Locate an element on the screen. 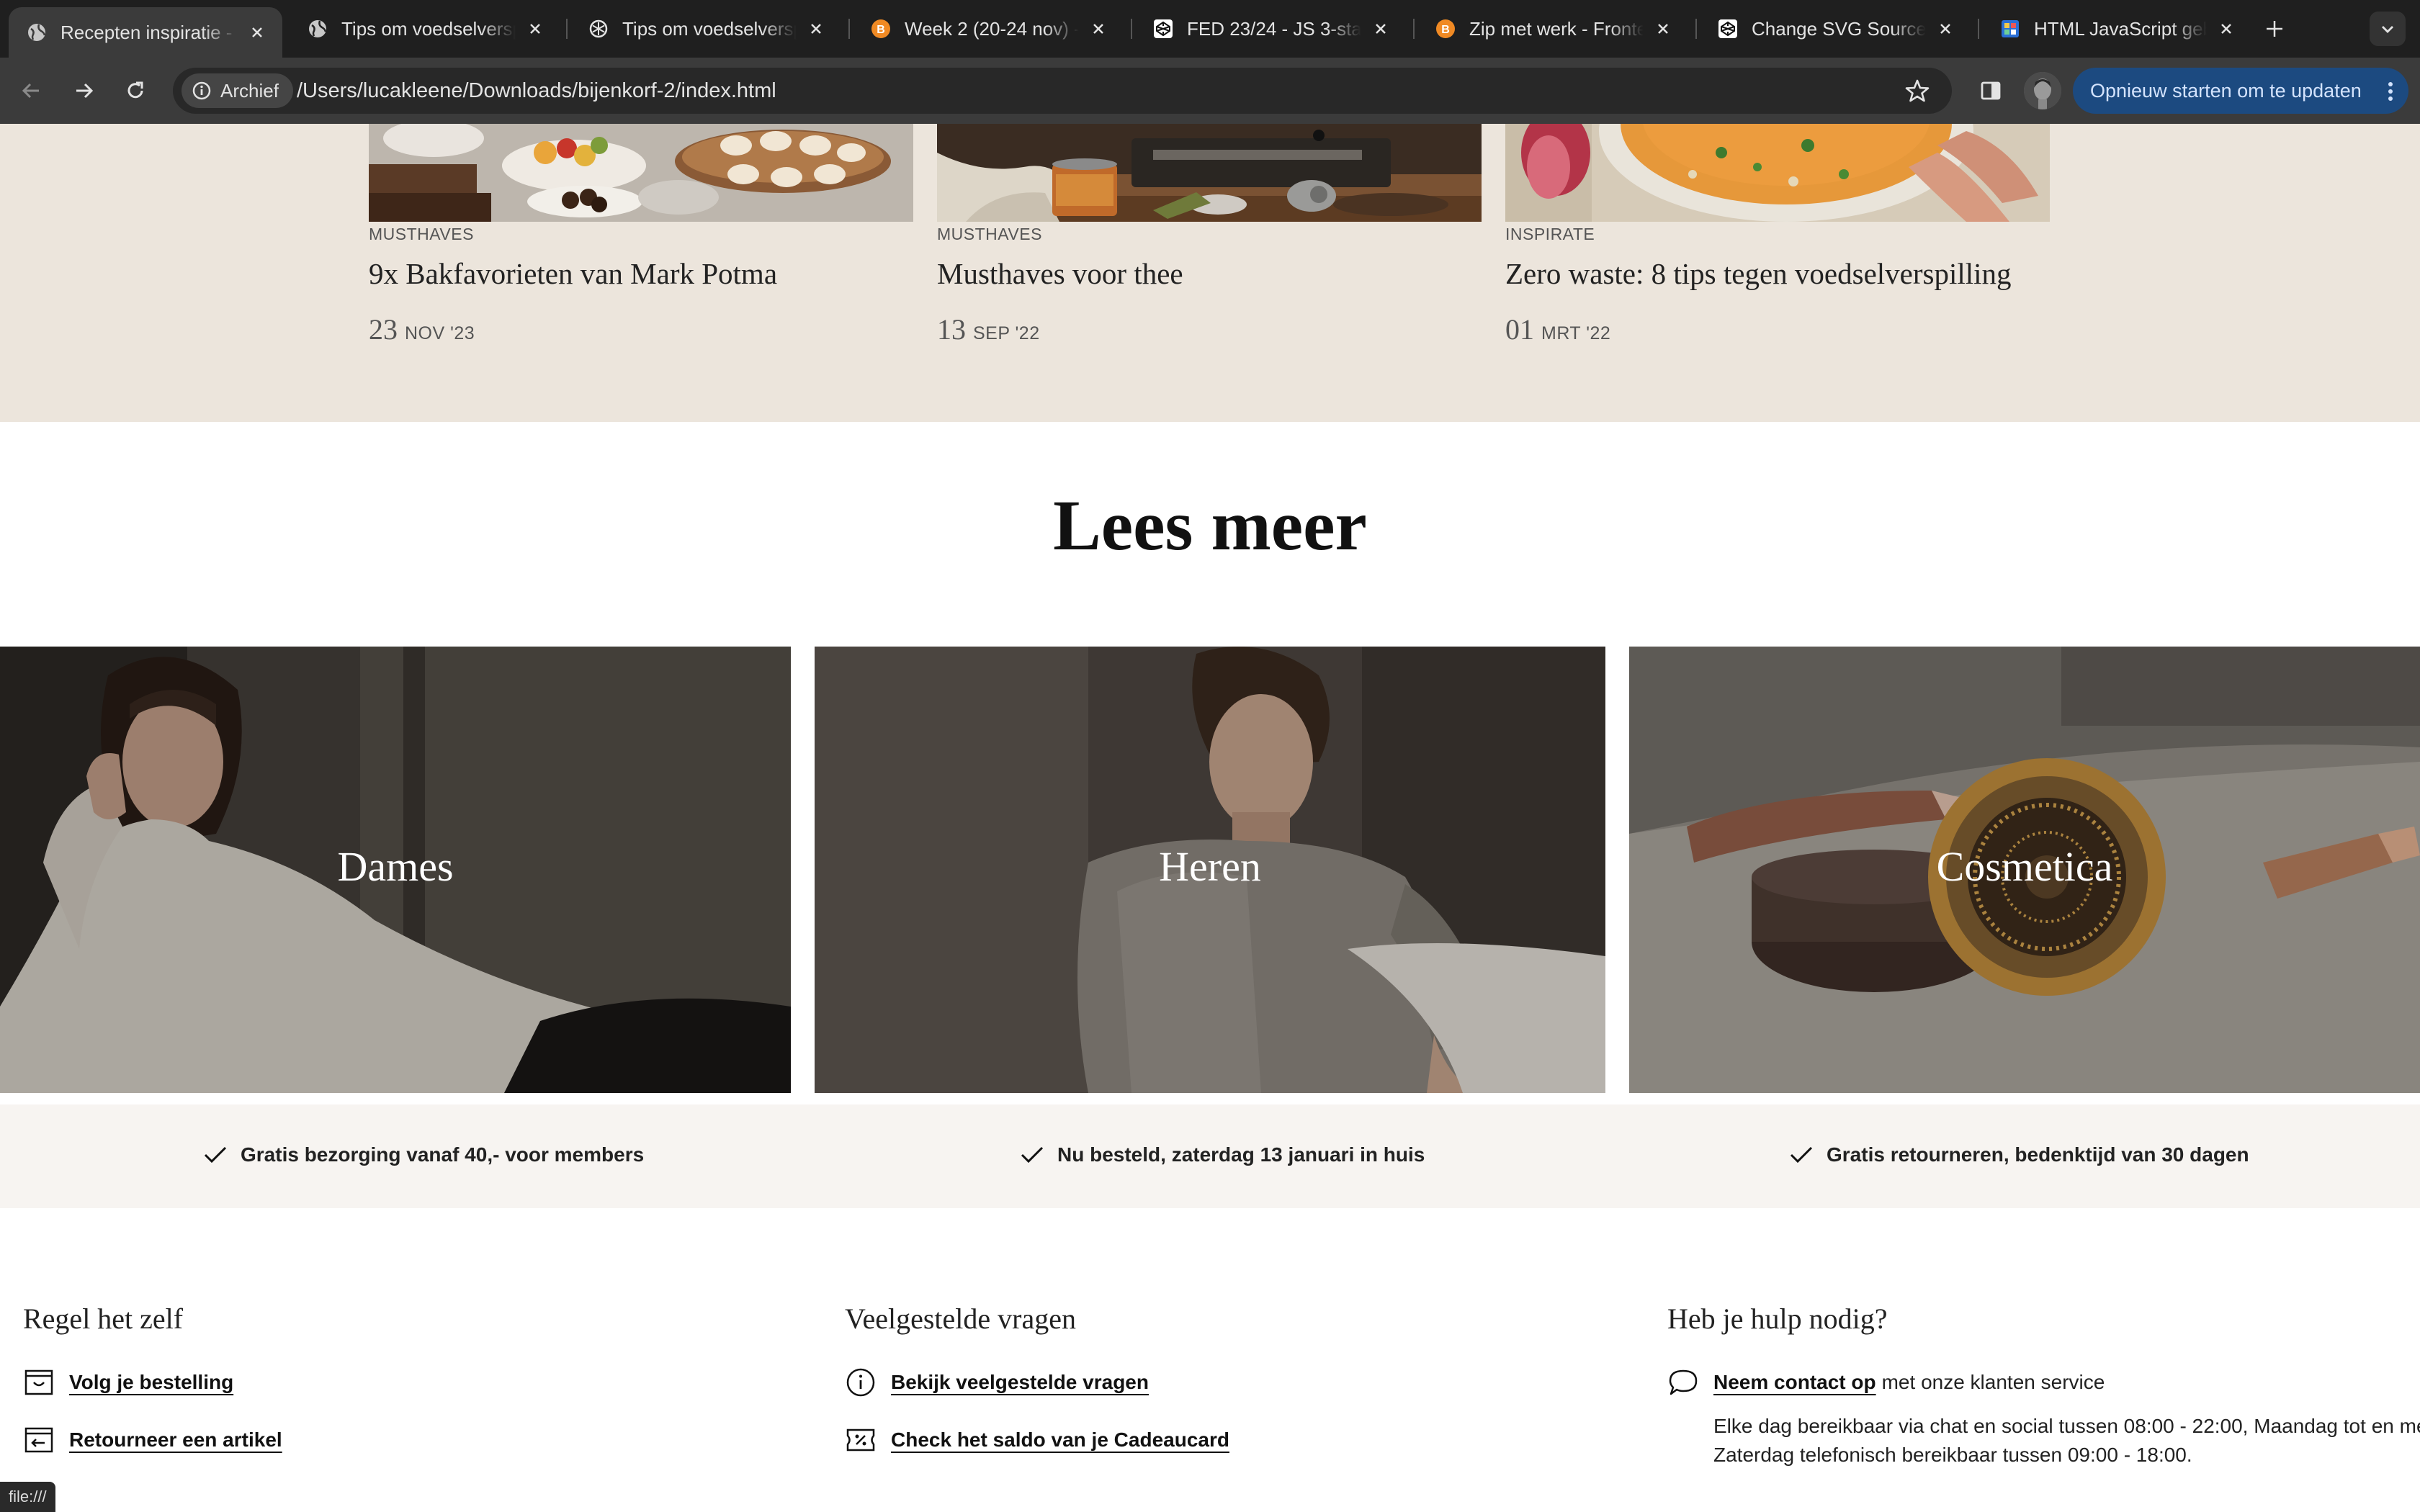 This screenshot has width=2420, height=1512. contact-link: Neem contact op is located at coordinates (1795, 1382).